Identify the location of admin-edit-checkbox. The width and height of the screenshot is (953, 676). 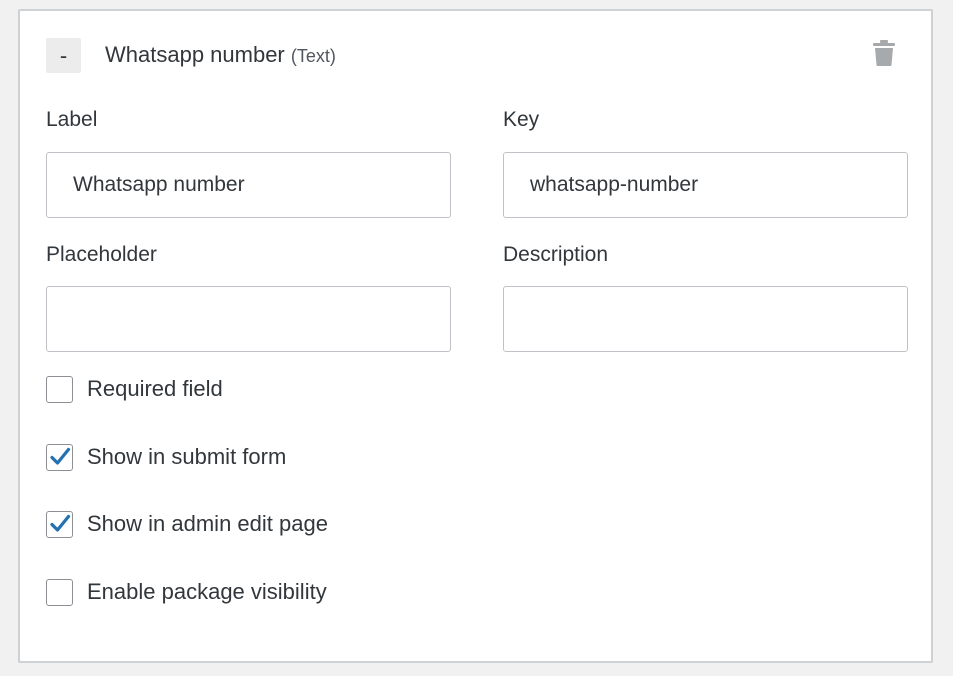
(59, 524).